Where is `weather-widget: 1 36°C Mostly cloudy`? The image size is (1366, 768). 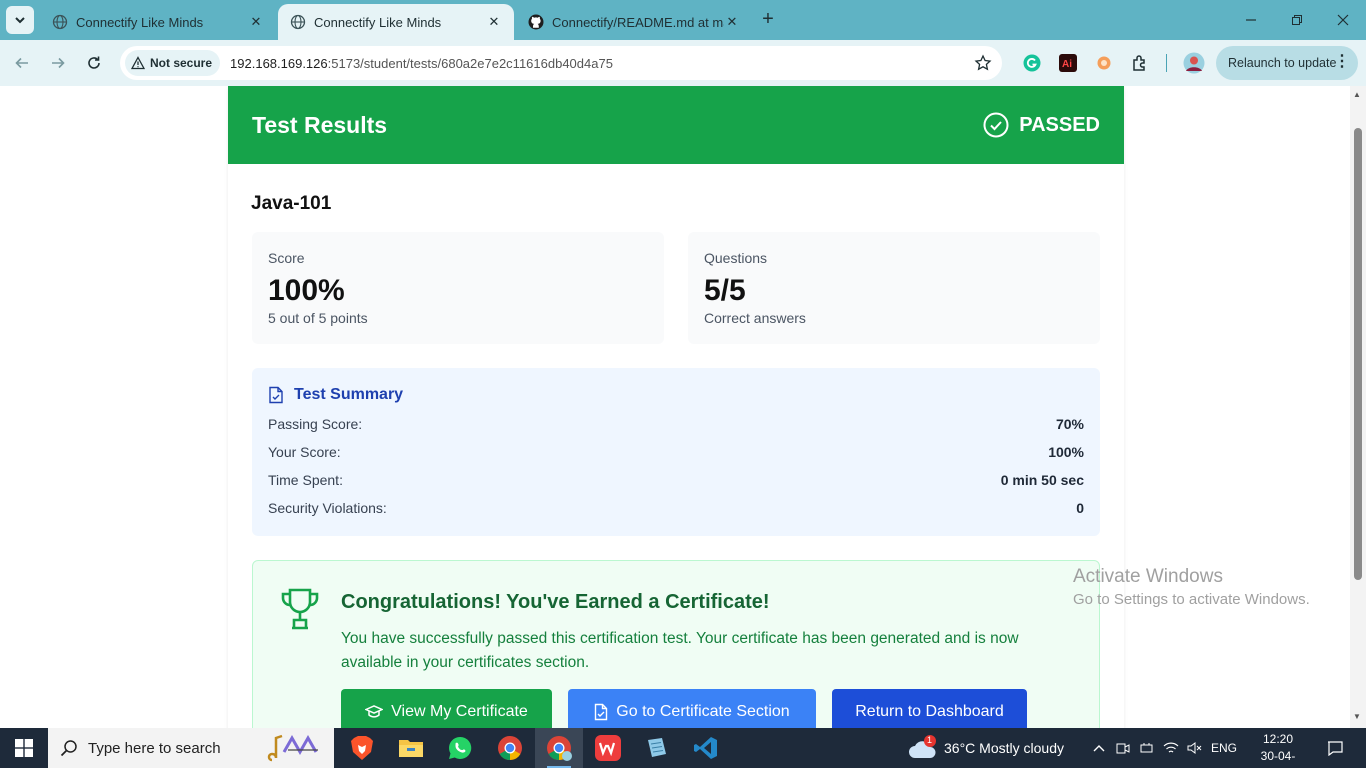
weather-widget: 1 36°C Mostly cloudy is located at coordinates (986, 748).